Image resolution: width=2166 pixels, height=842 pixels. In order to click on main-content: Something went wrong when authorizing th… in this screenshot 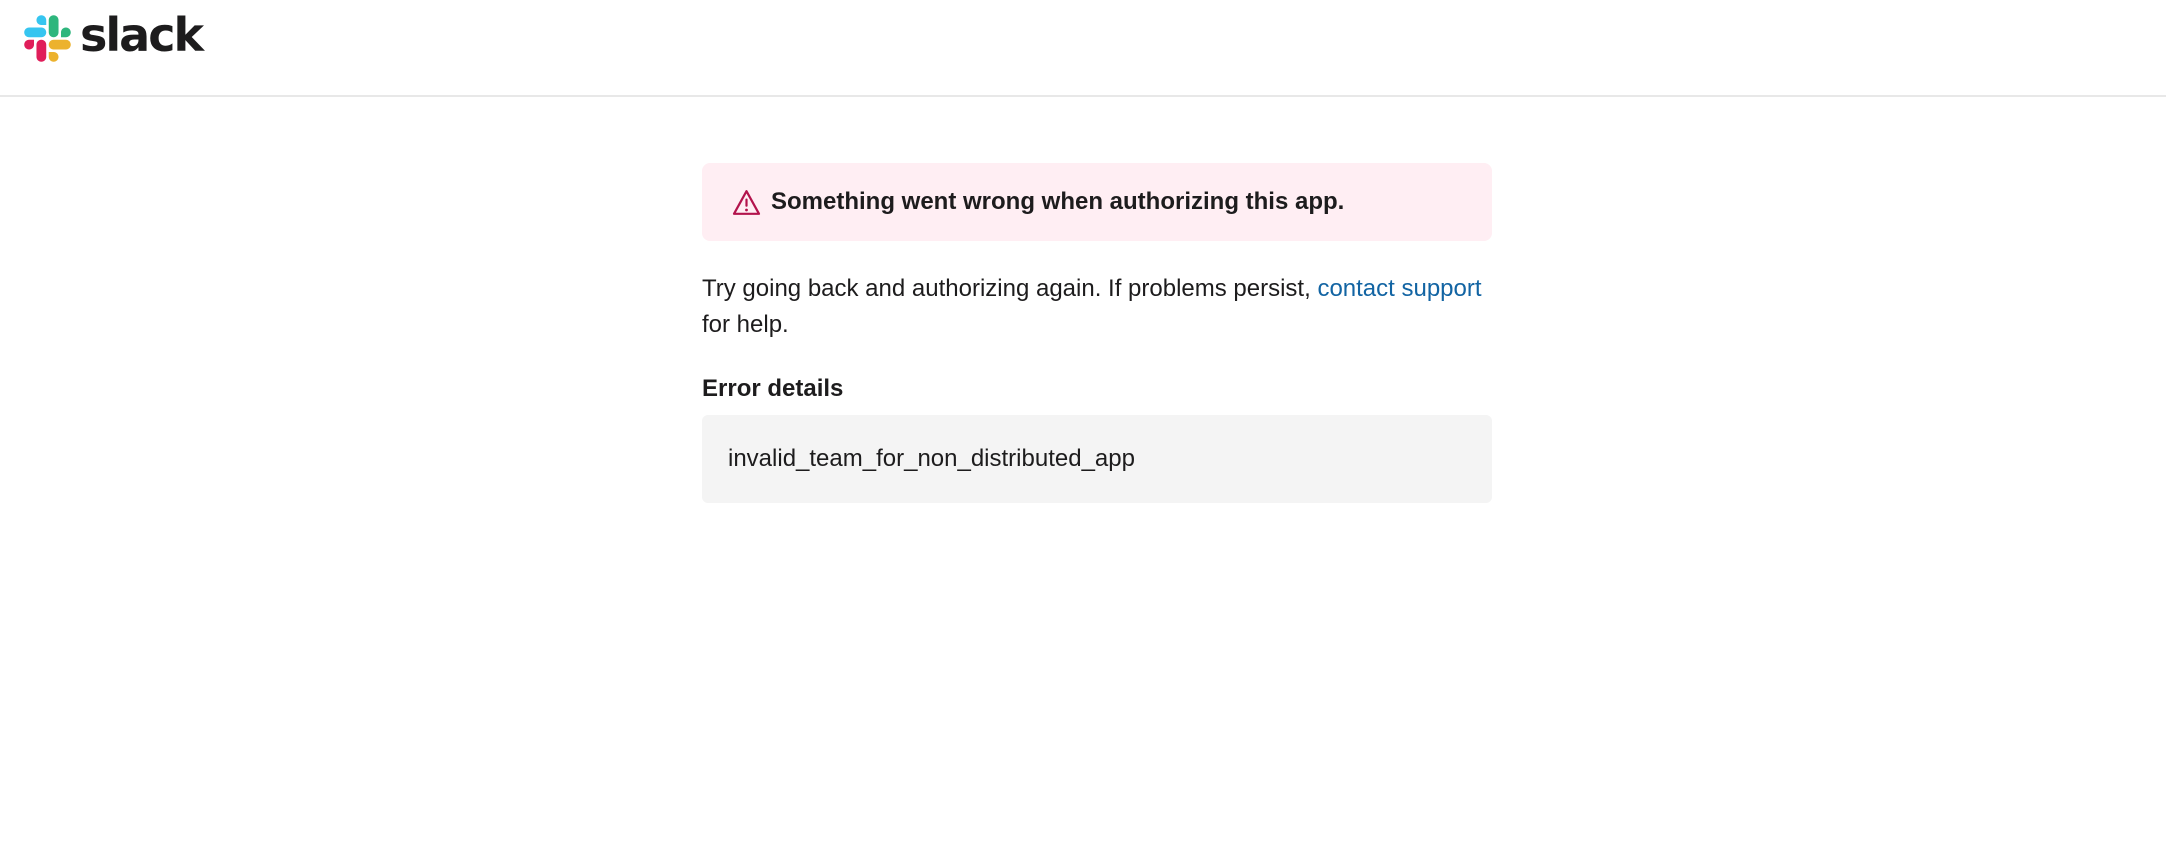, I will do `click(1097, 333)`.